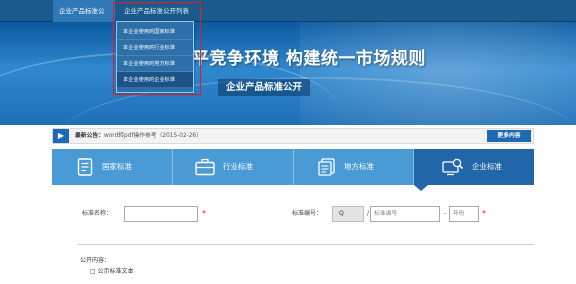 The width and height of the screenshot is (576, 284). Describe the element at coordinates (117, 166) in the screenshot. I see `tab-label: 国家标准` at that location.